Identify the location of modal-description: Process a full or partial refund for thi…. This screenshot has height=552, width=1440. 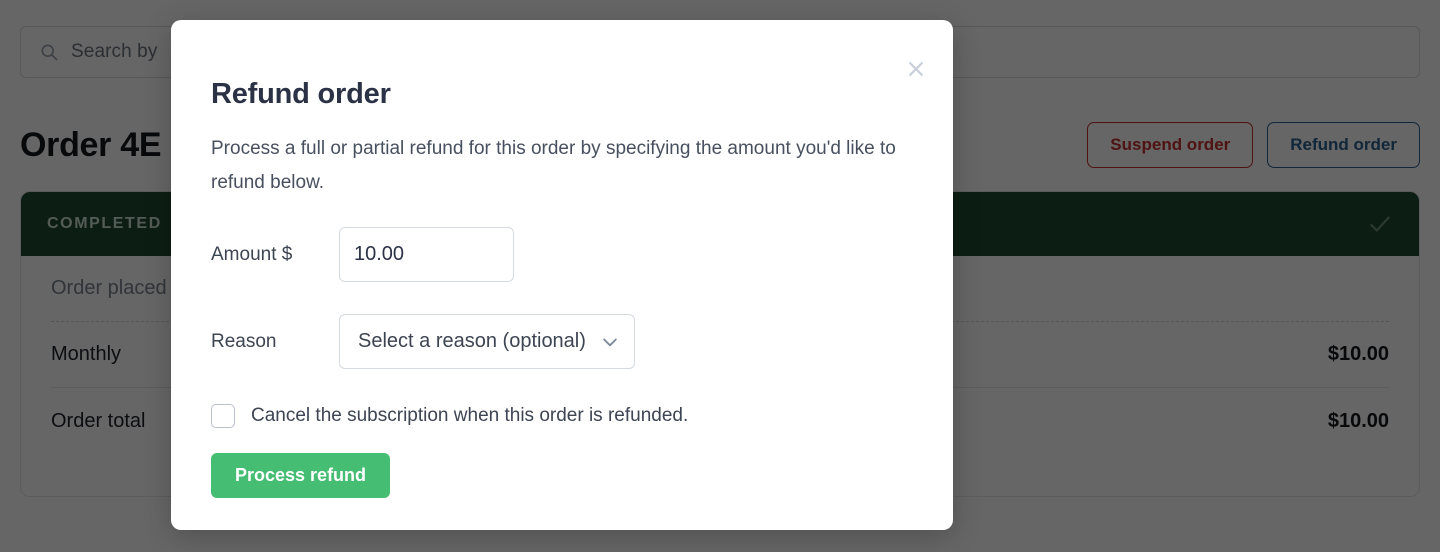
(553, 165).